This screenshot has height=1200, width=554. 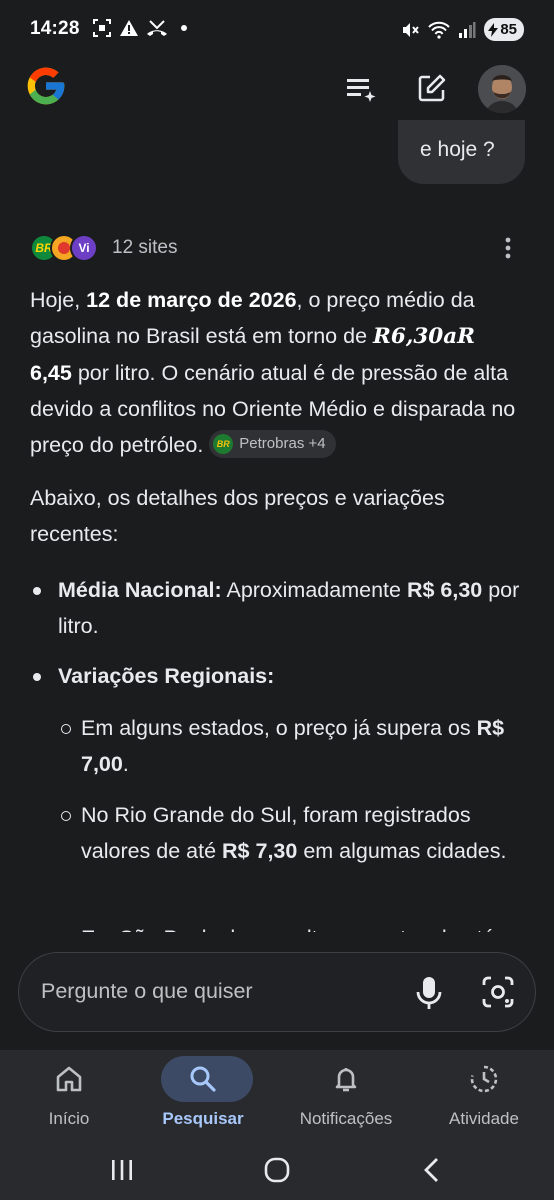 I want to click on history-button, so click(x=362, y=88).